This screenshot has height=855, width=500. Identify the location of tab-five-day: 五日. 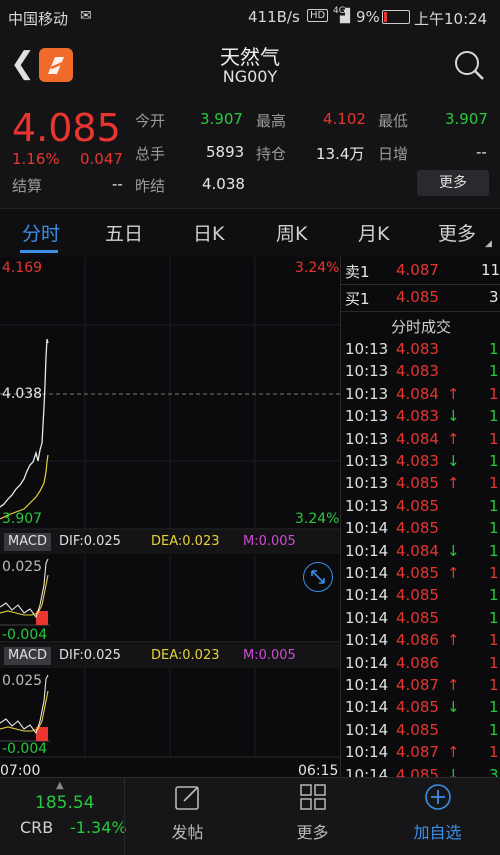
(124, 232).